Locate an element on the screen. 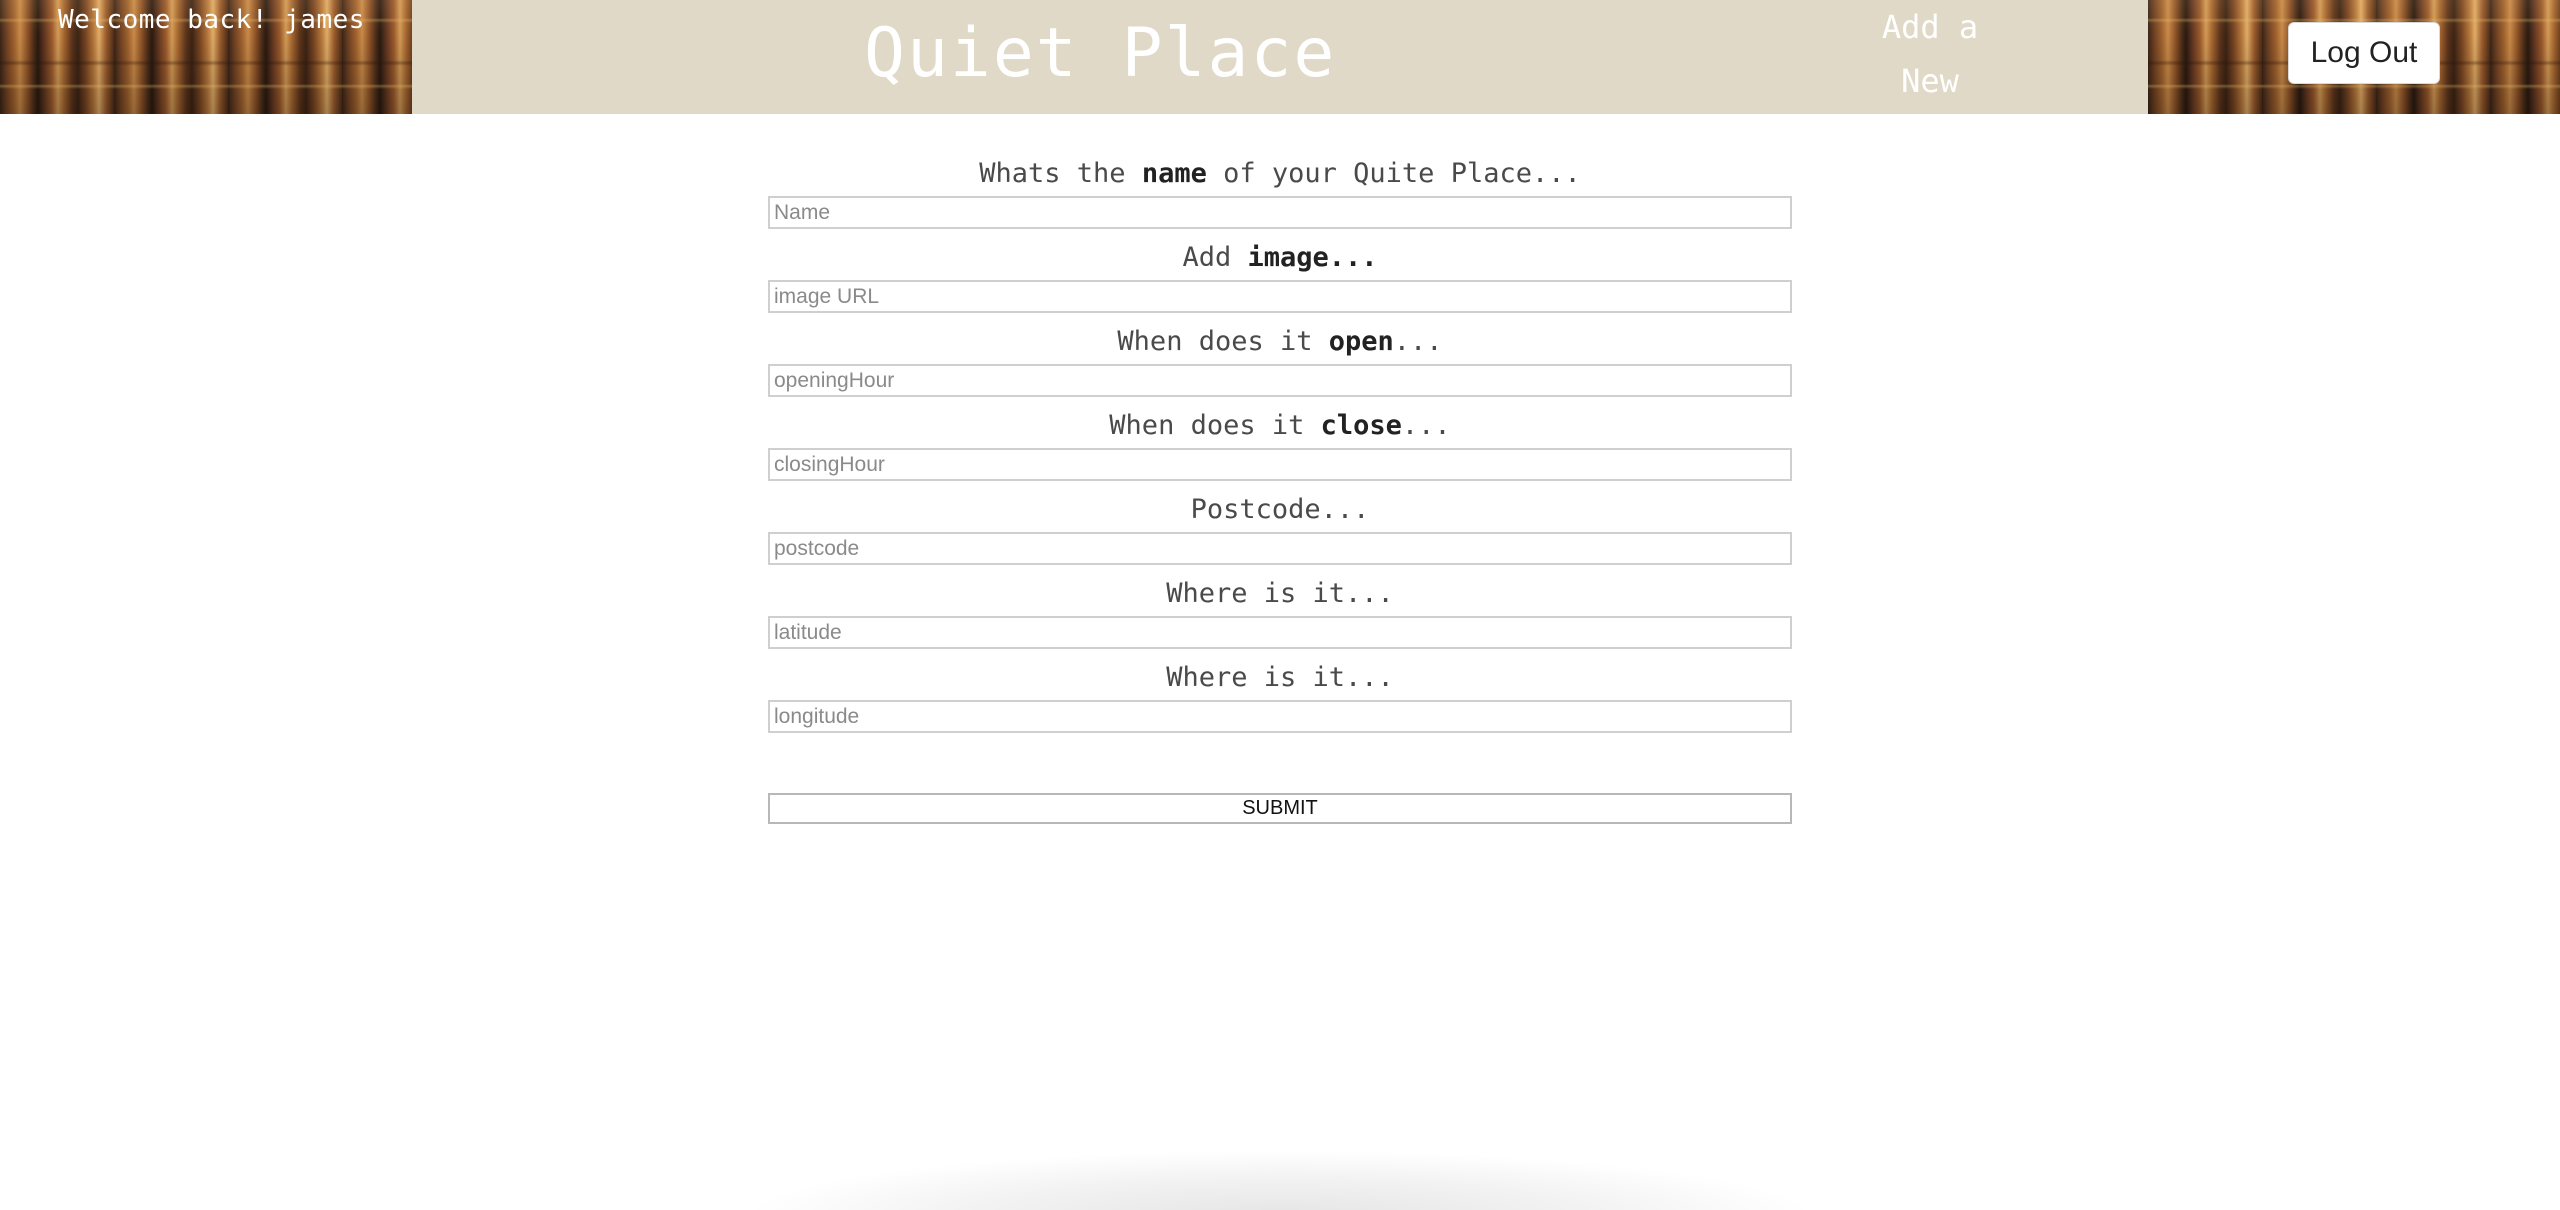  label-text: Add is located at coordinates (1215, 257).